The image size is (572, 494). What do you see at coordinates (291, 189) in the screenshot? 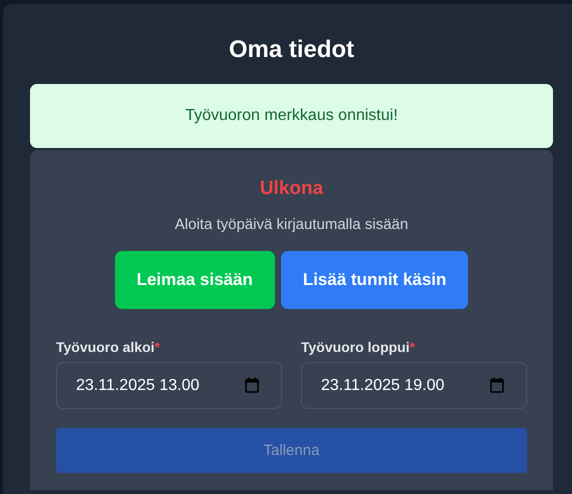
I see `status-label: Ulkona` at bounding box center [291, 189].